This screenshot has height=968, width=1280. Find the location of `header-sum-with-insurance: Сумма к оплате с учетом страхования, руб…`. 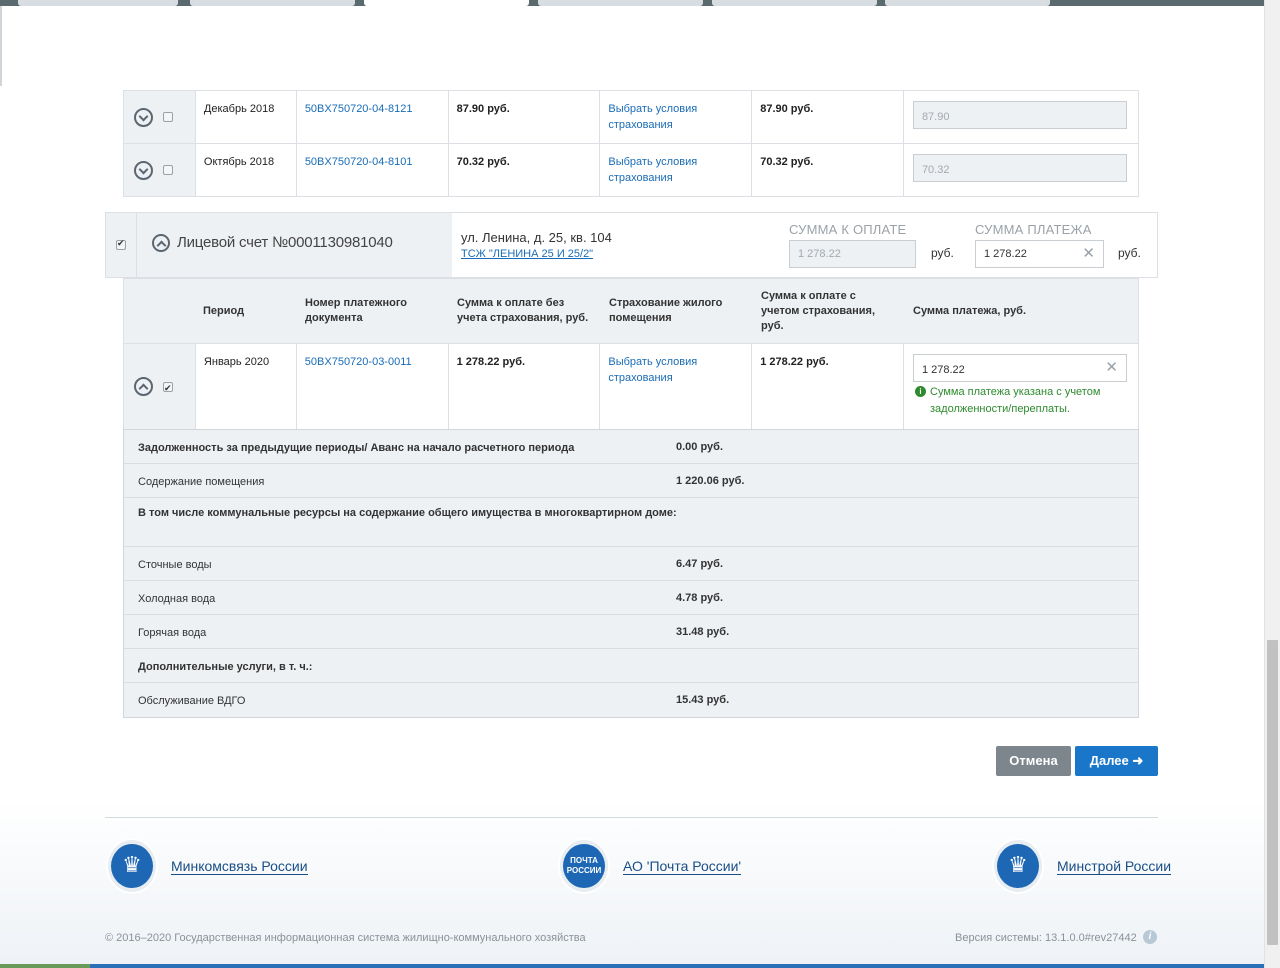

header-sum-with-insurance: Сумма к оплате с учетом страхования, руб… is located at coordinates (818, 311).